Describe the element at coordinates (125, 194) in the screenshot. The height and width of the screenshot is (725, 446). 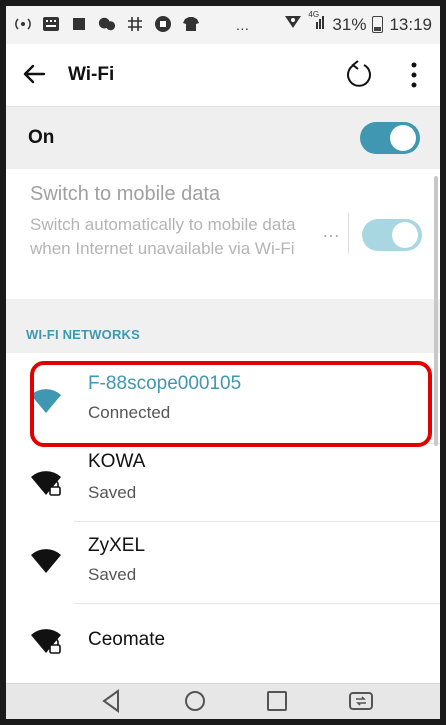
I see `mobile-data-title: Switch to mobile data` at that location.